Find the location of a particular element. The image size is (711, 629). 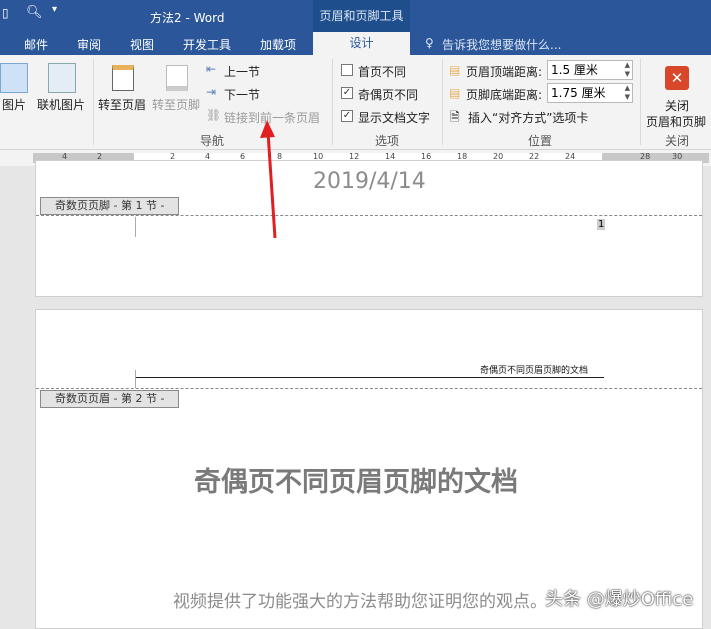

close-group-label: 关闭 is located at coordinates (677, 141).